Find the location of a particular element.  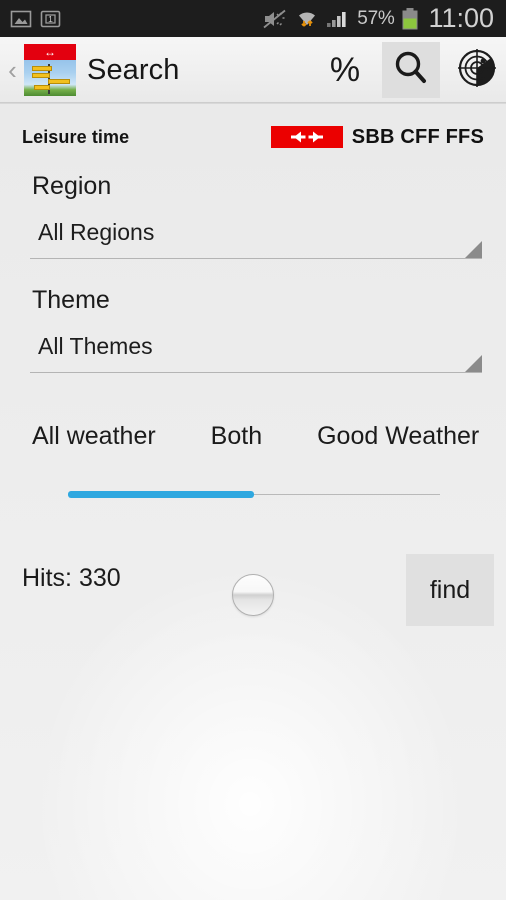

page-title: Search is located at coordinates (133, 69).